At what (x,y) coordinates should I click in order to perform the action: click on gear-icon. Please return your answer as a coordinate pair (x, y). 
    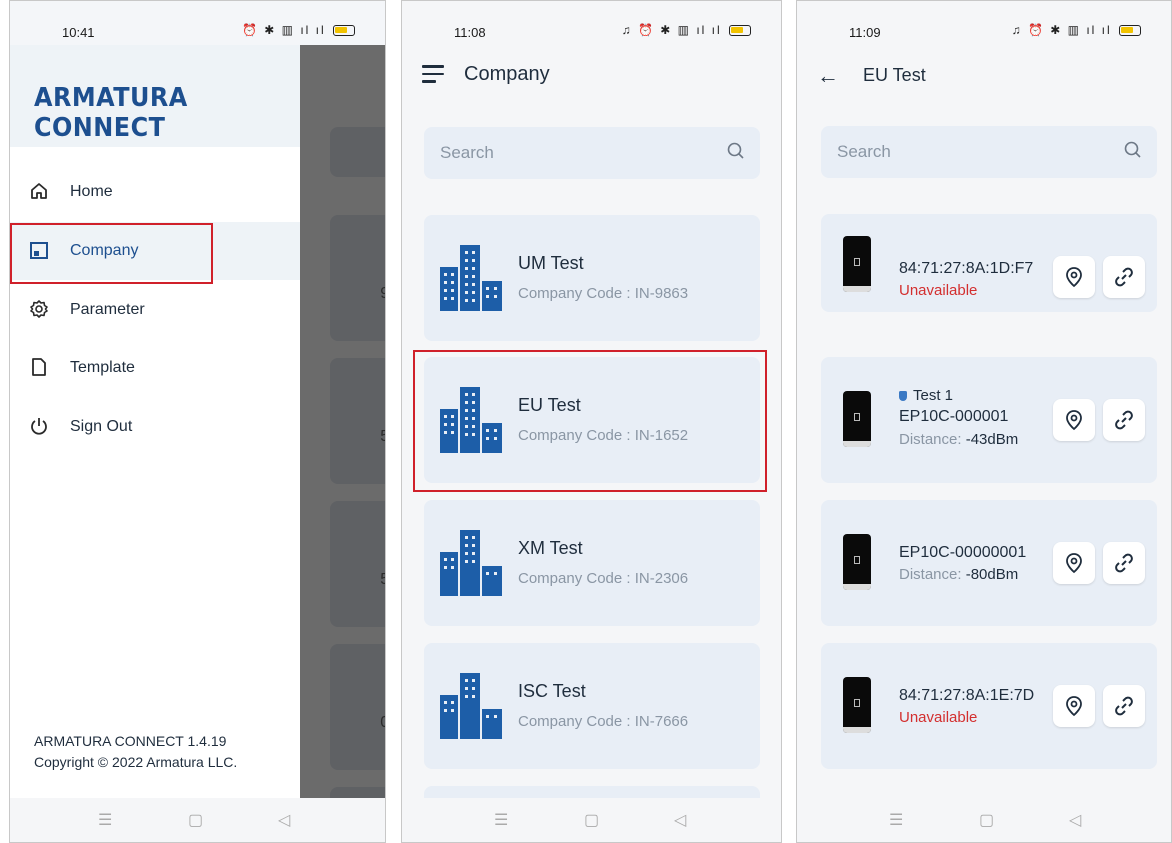
    Looking at the image, I should click on (39, 310).